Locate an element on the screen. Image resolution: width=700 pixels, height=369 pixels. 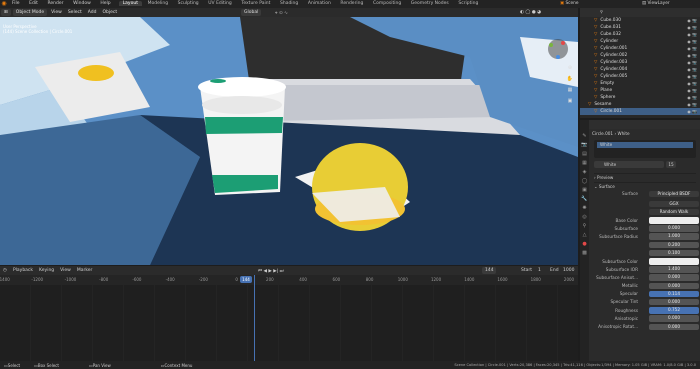
tab-scripting: Scripting is located at coordinates (468, 3).